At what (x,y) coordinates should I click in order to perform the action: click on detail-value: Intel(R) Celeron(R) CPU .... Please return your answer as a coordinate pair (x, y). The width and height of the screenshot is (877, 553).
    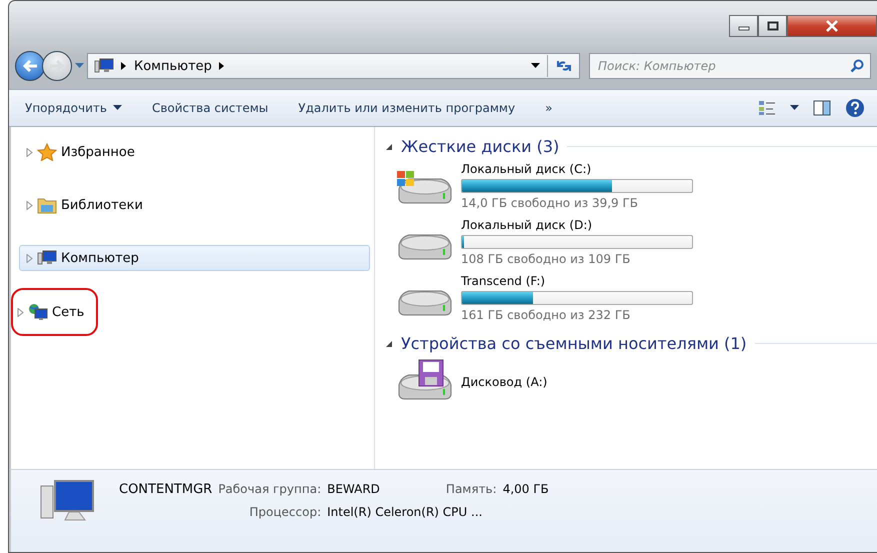
    Looking at the image, I should click on (405, 512).